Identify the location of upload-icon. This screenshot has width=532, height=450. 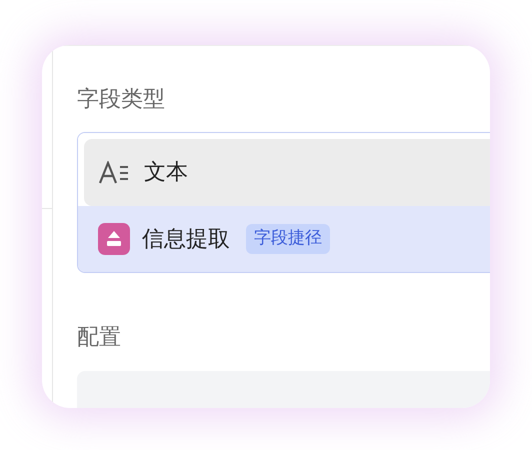
(114, 239).